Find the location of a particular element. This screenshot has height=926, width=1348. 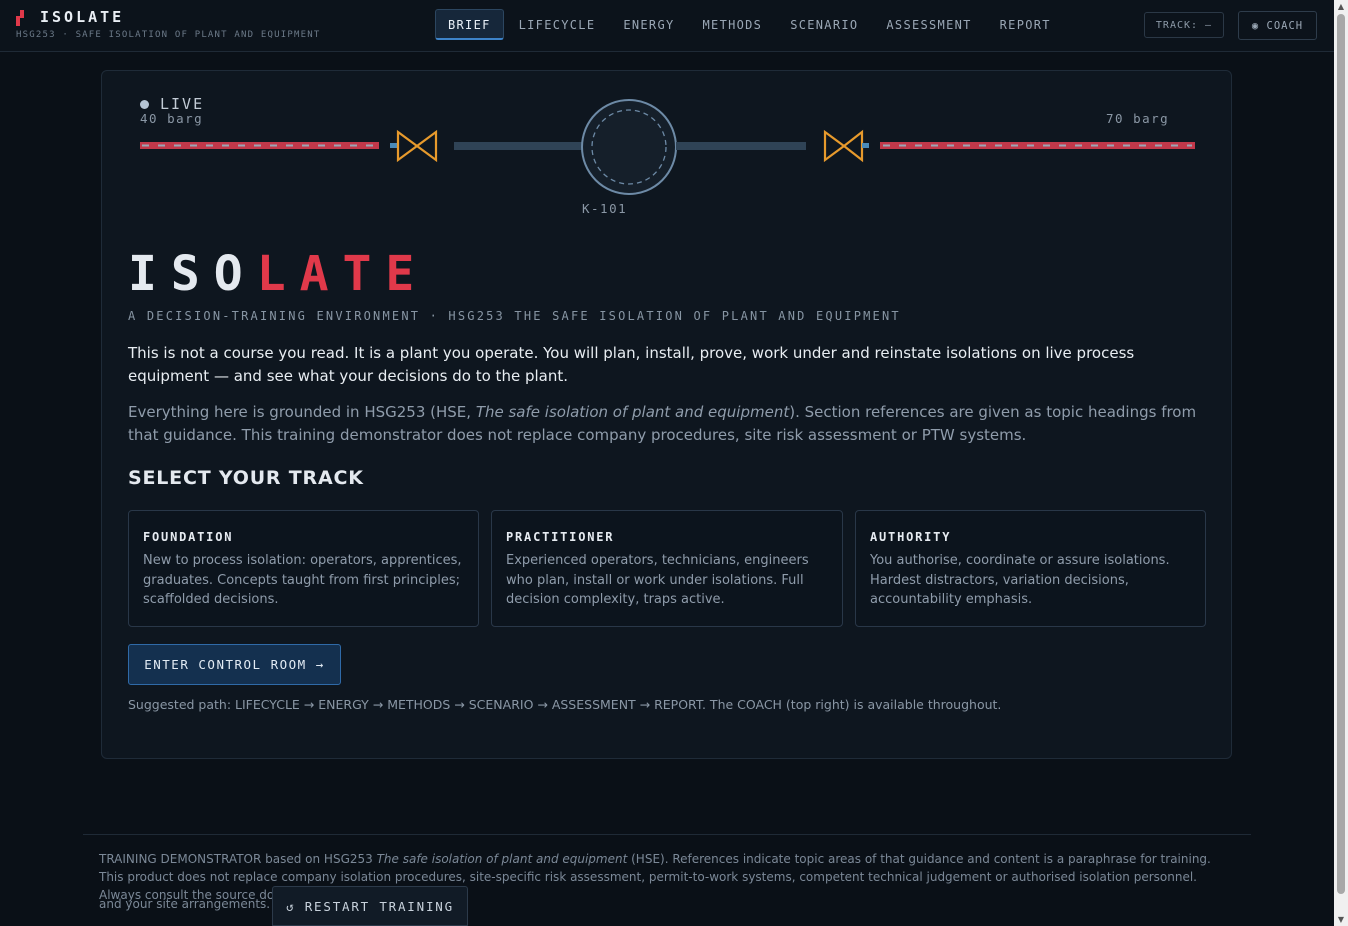

tab-brief: BRIEF is located at coordinates (469, 24).